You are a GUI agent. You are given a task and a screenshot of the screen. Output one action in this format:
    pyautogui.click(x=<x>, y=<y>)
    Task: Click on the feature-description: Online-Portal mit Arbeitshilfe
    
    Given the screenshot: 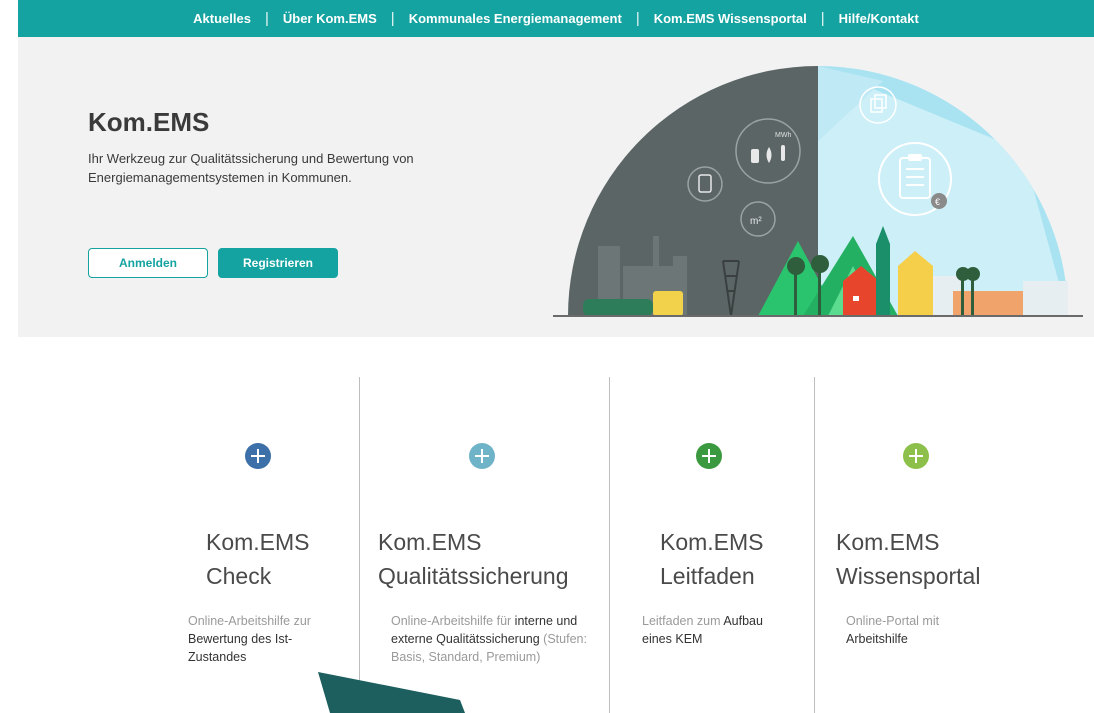 What is the action you would take?
    pyautogui.click(x=916, y=630)
    